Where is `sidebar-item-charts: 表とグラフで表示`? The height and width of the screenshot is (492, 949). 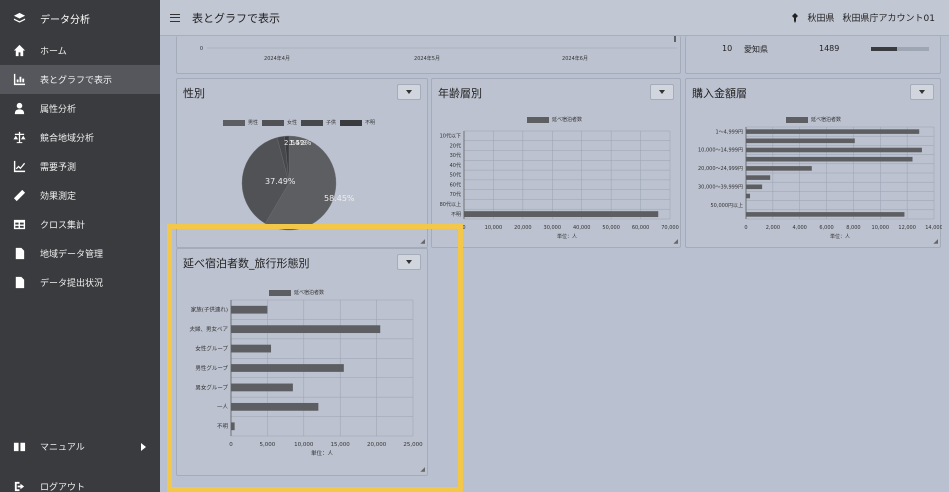
sidebar-item-charts: 表とグラフで表示 is located at coordinates (80, 79).